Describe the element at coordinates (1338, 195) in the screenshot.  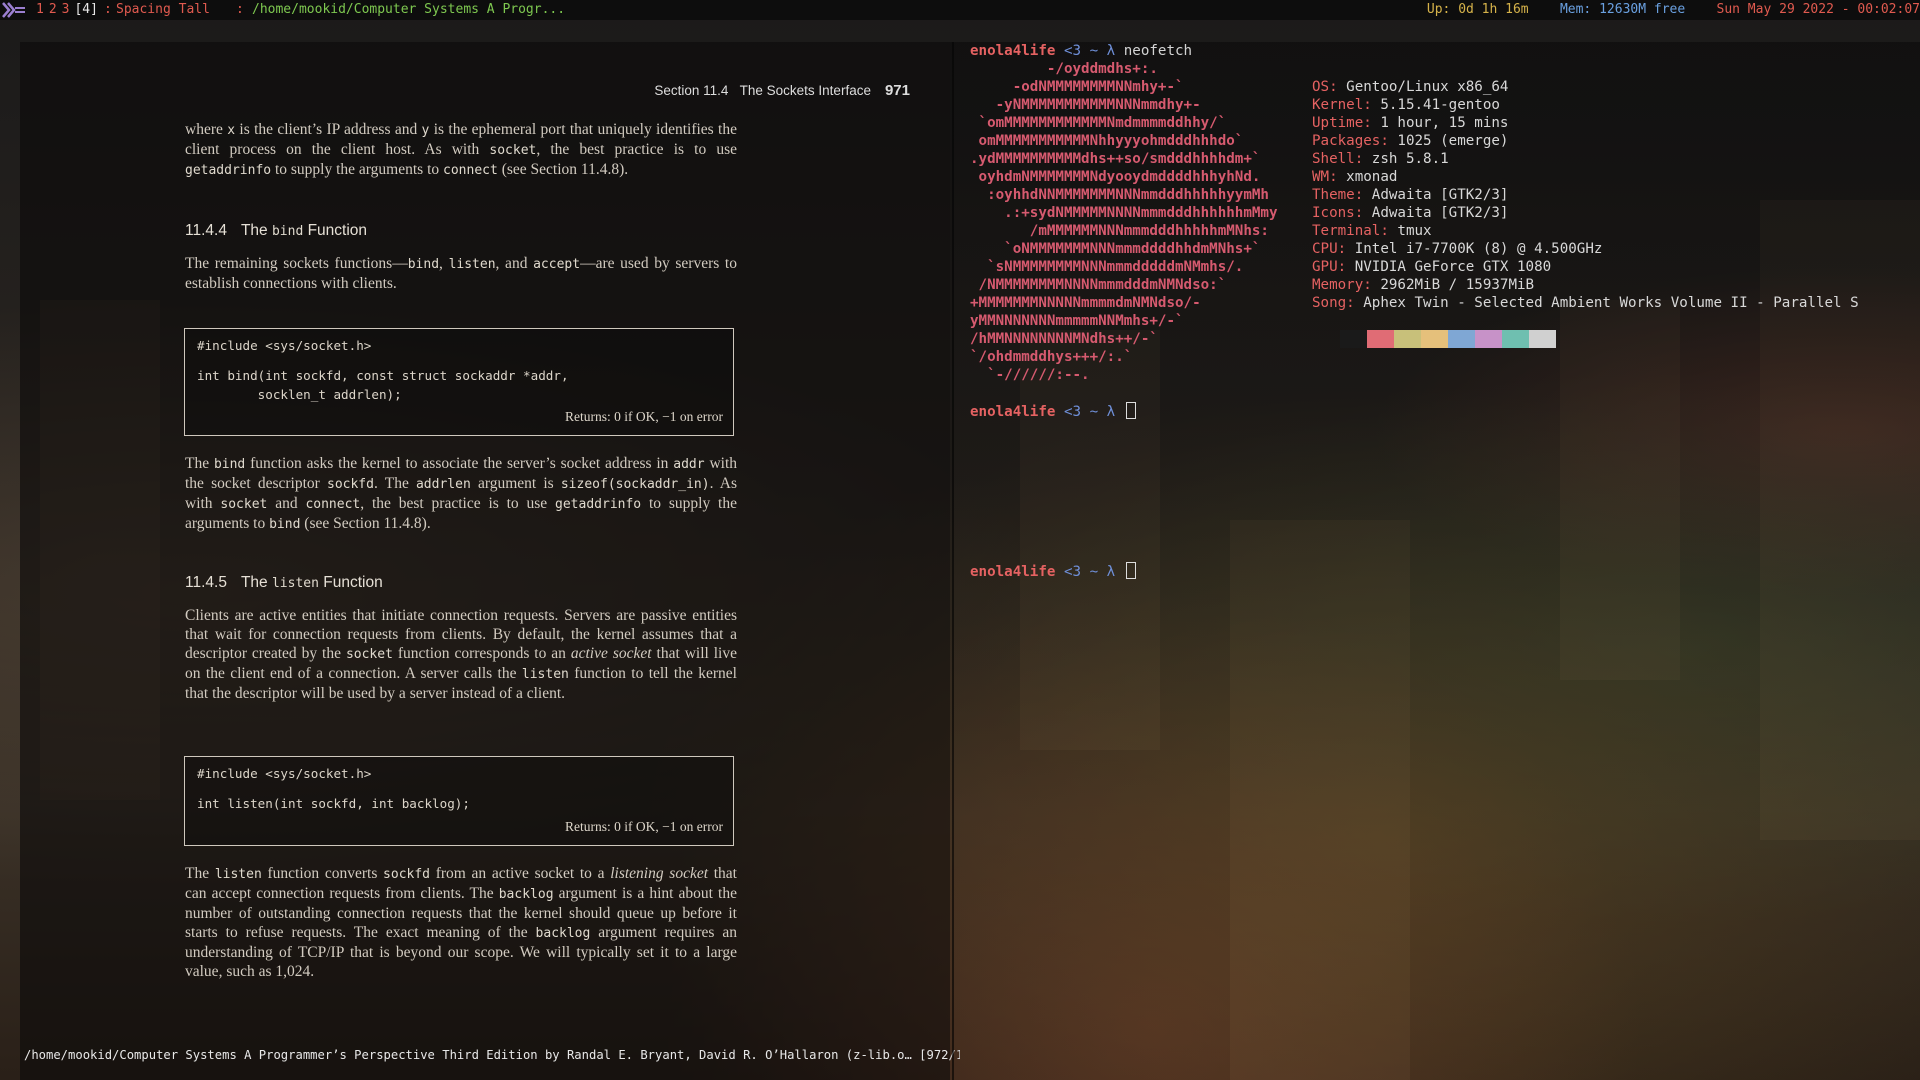
I see `info-key: Theme:` at that location.